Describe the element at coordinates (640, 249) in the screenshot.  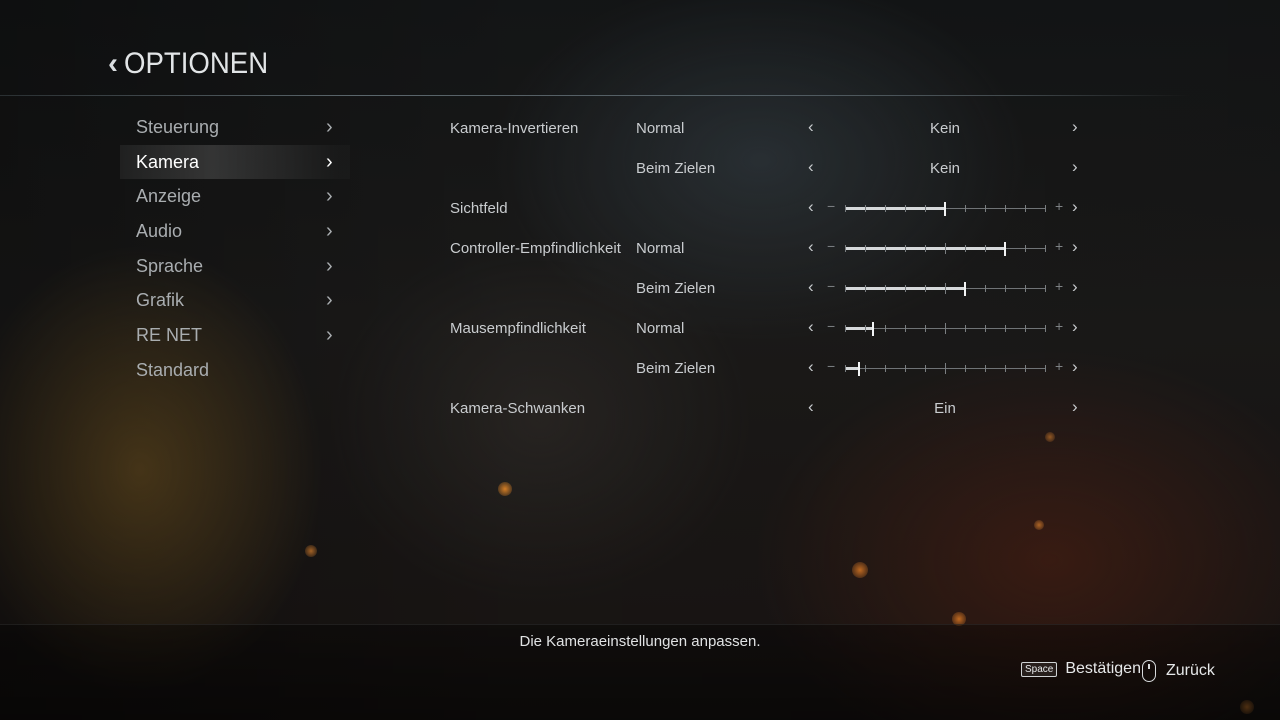
I see `setting-row: Controller-Empfindlichkeit Normal ‹ › − +` at that location.